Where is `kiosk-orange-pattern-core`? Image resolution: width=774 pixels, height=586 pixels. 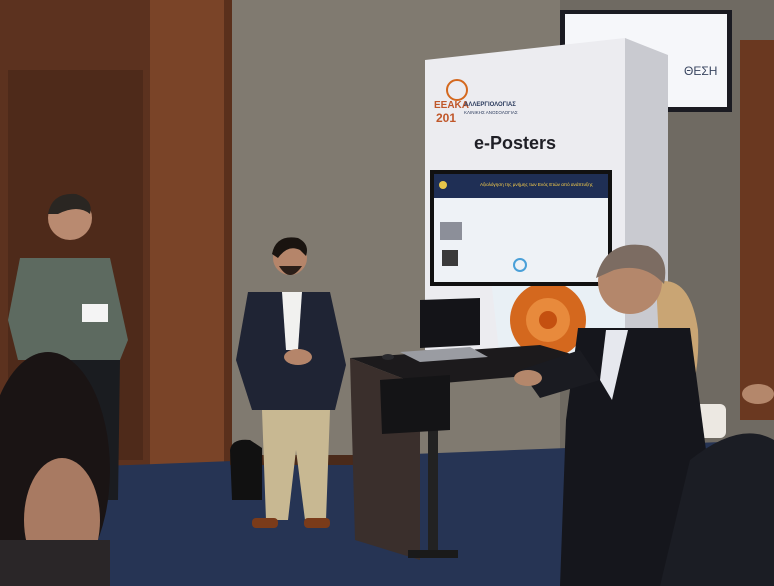 kiosk-orange-pattern-core is located at coordinates (548, 320).